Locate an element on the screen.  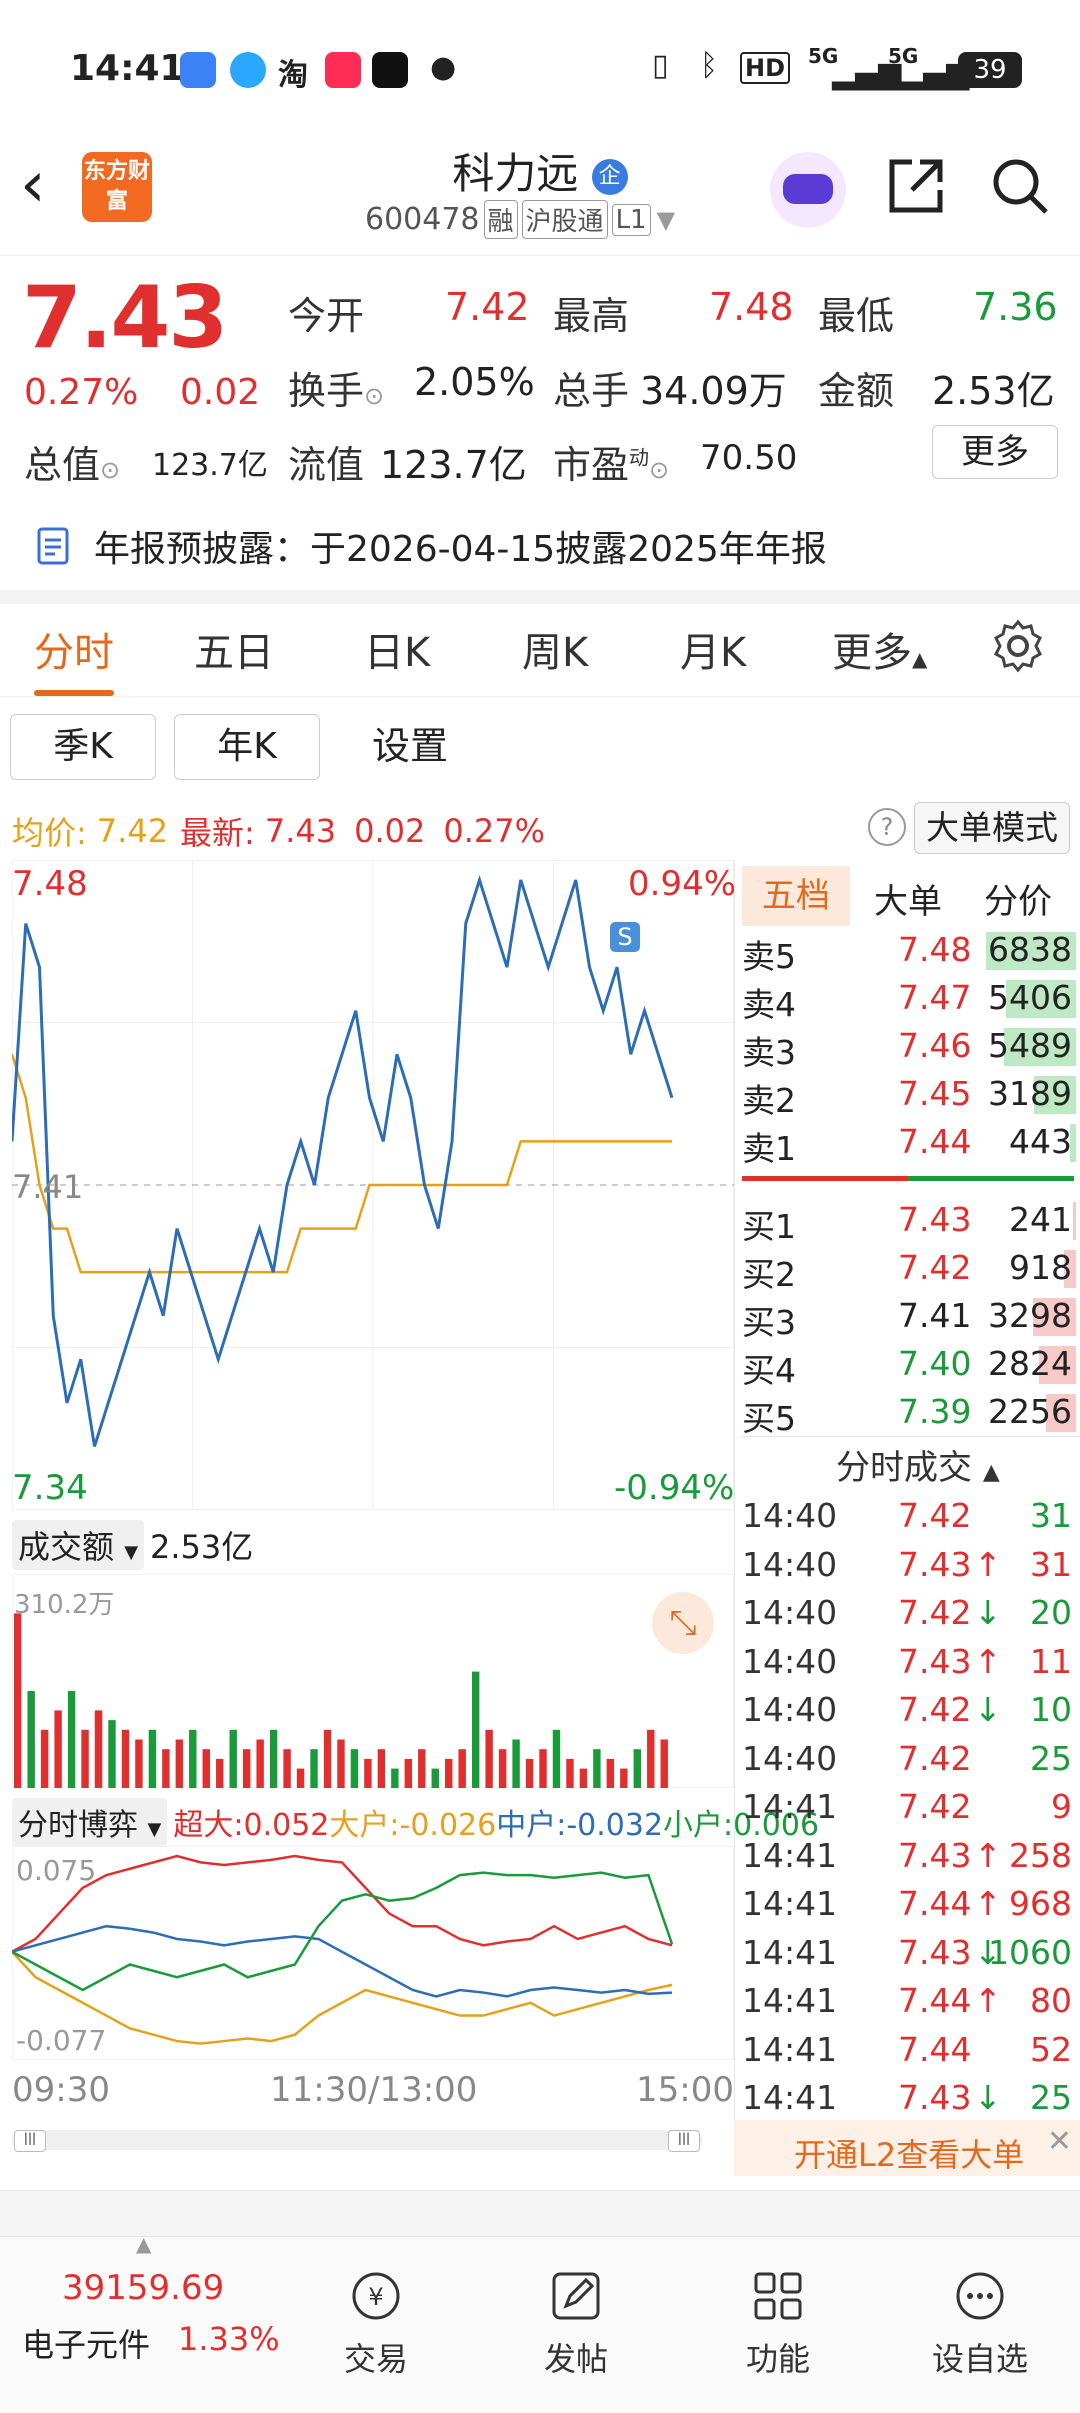
pe-label: 市盈动⊙ is located at coordinates (611, 465).